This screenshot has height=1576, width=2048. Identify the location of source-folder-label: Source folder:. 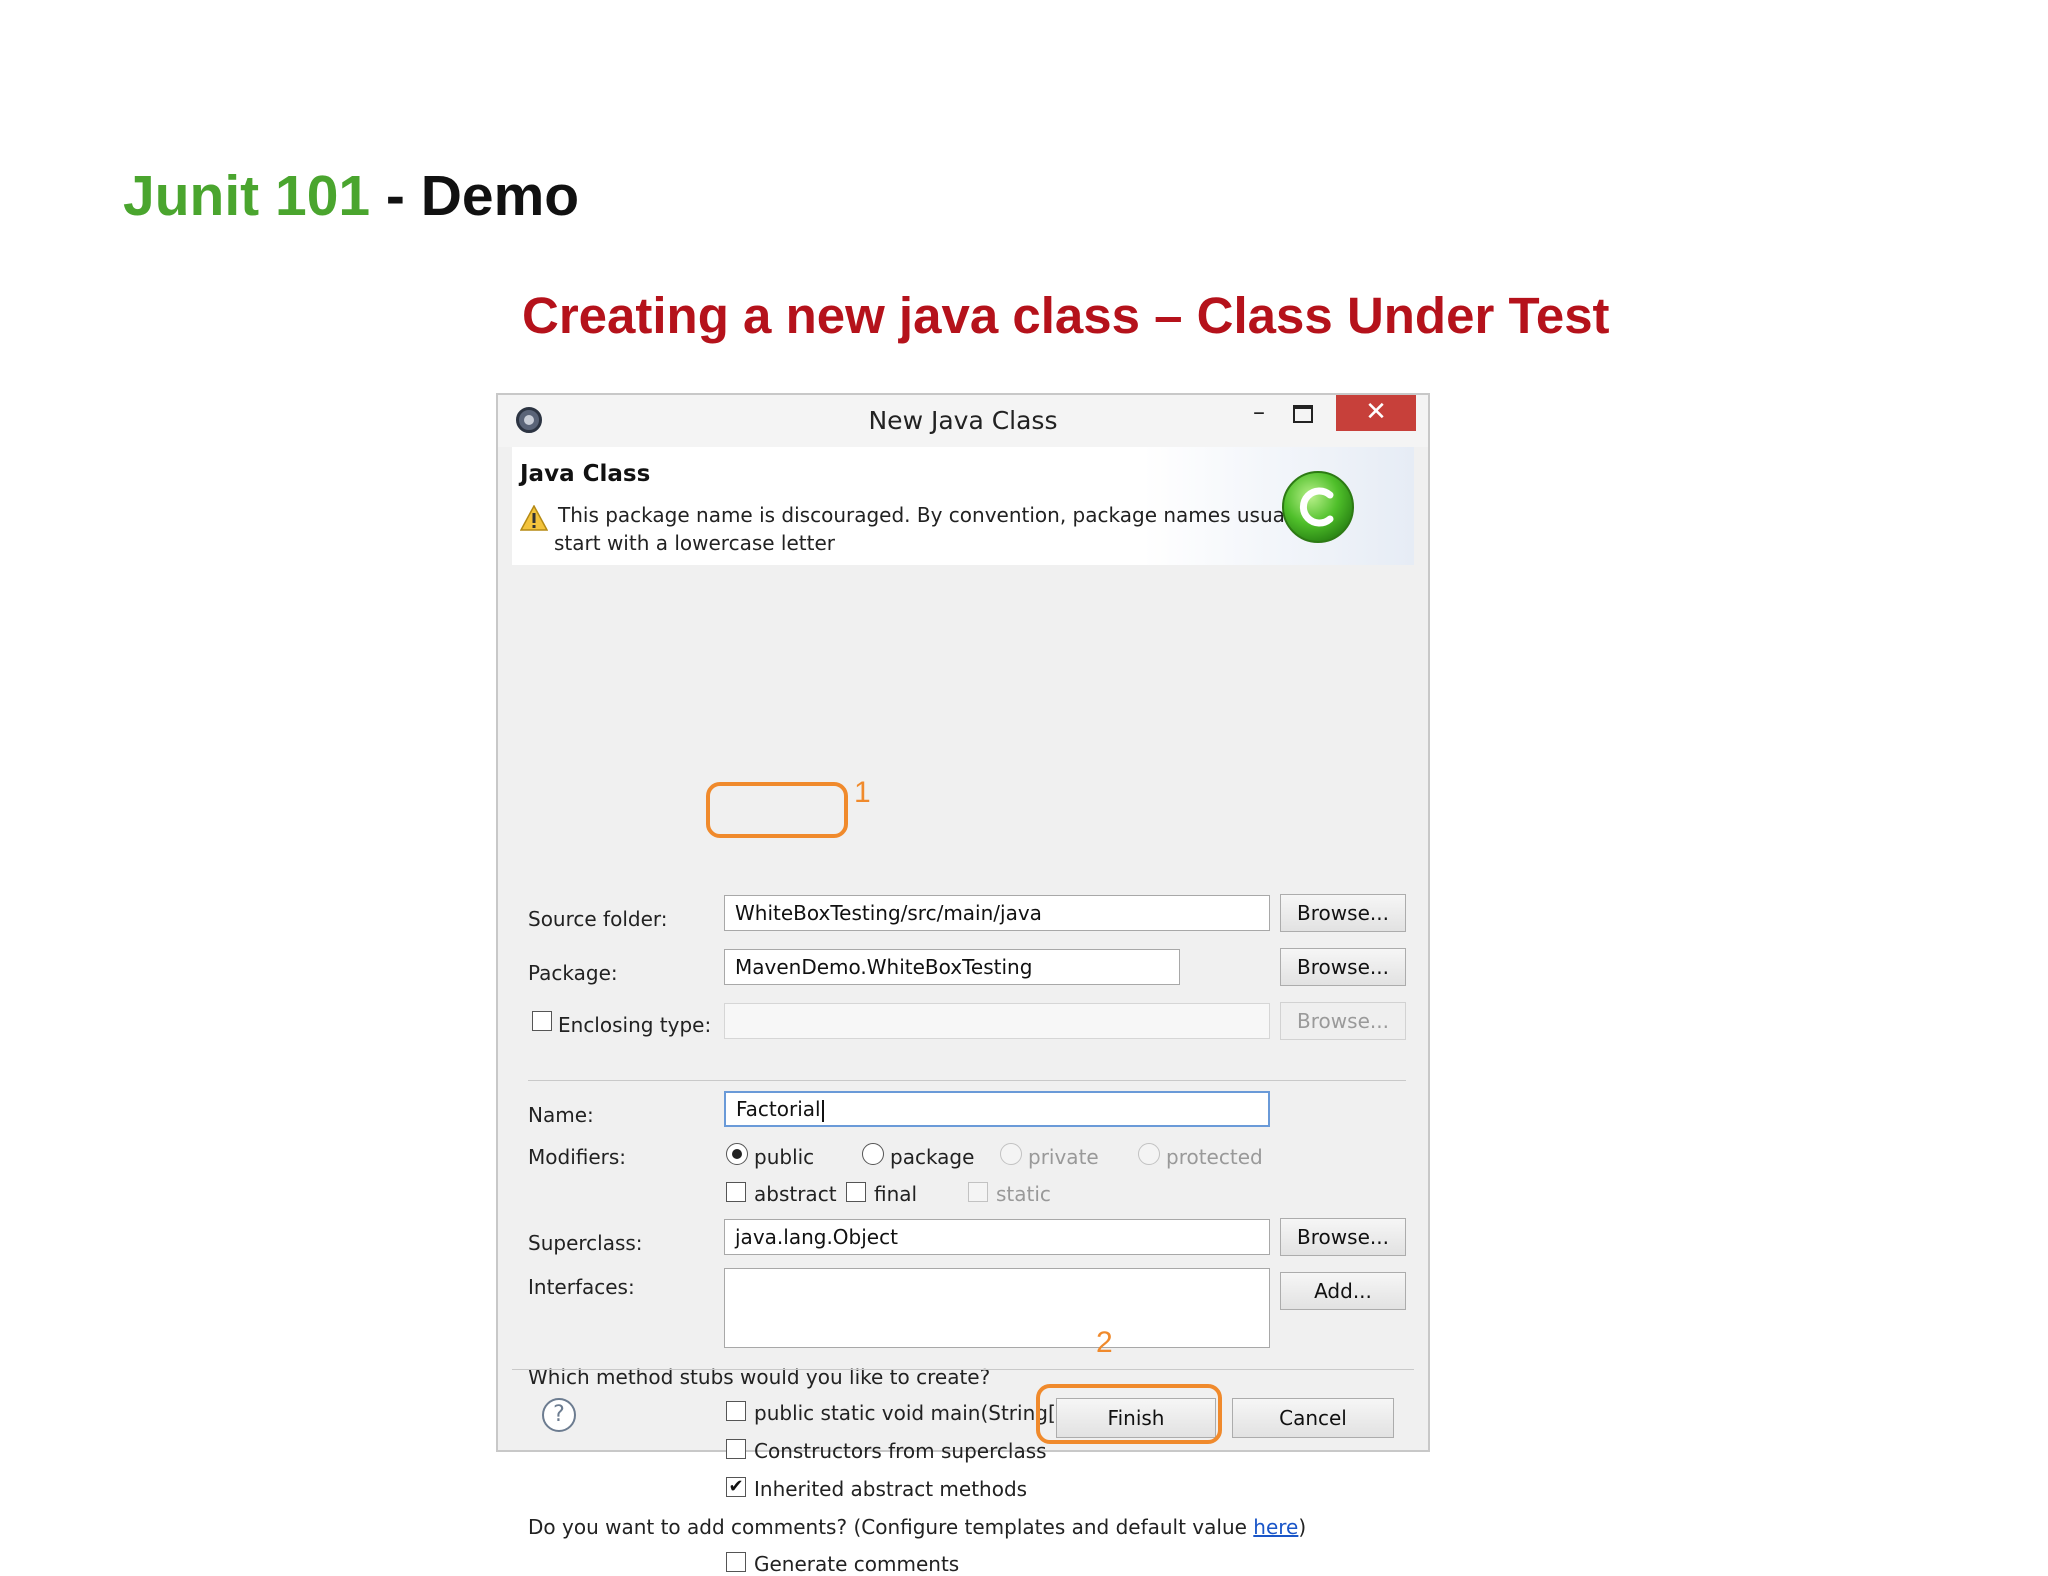
(598, 919).